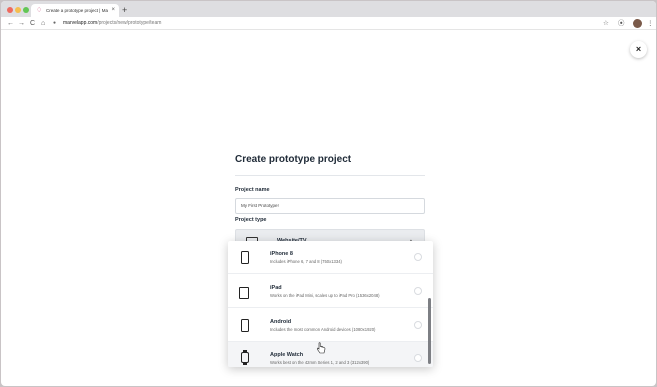  I want to click on option-title: Apple Watch, so click(287, 355).